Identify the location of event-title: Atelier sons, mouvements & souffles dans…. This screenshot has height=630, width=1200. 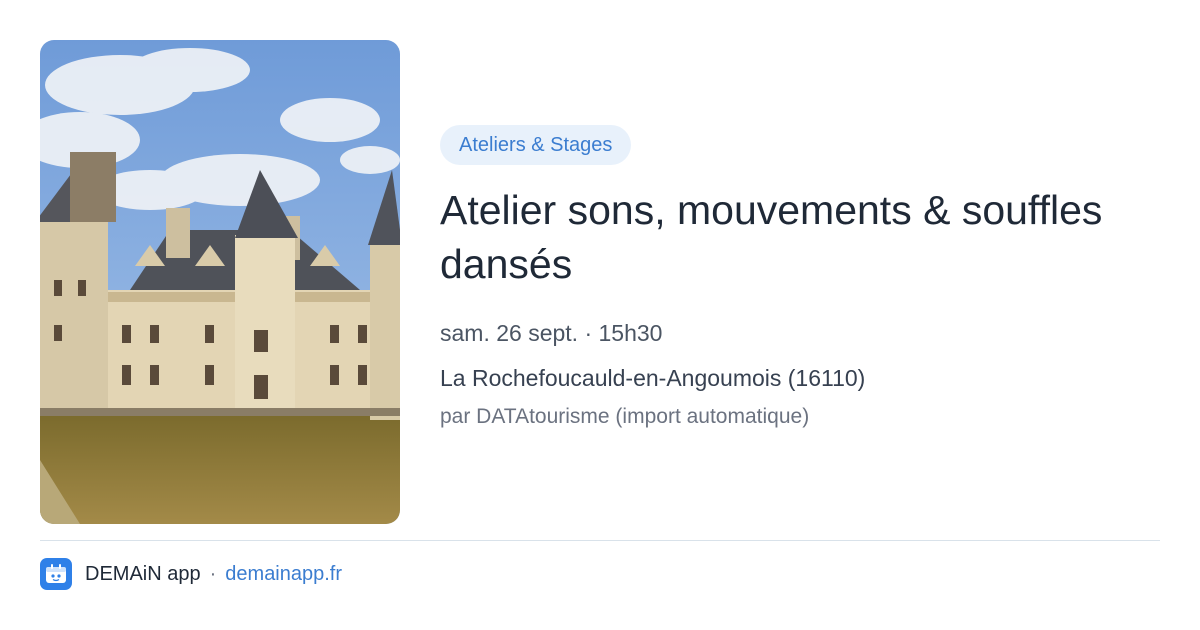
(800, 237).